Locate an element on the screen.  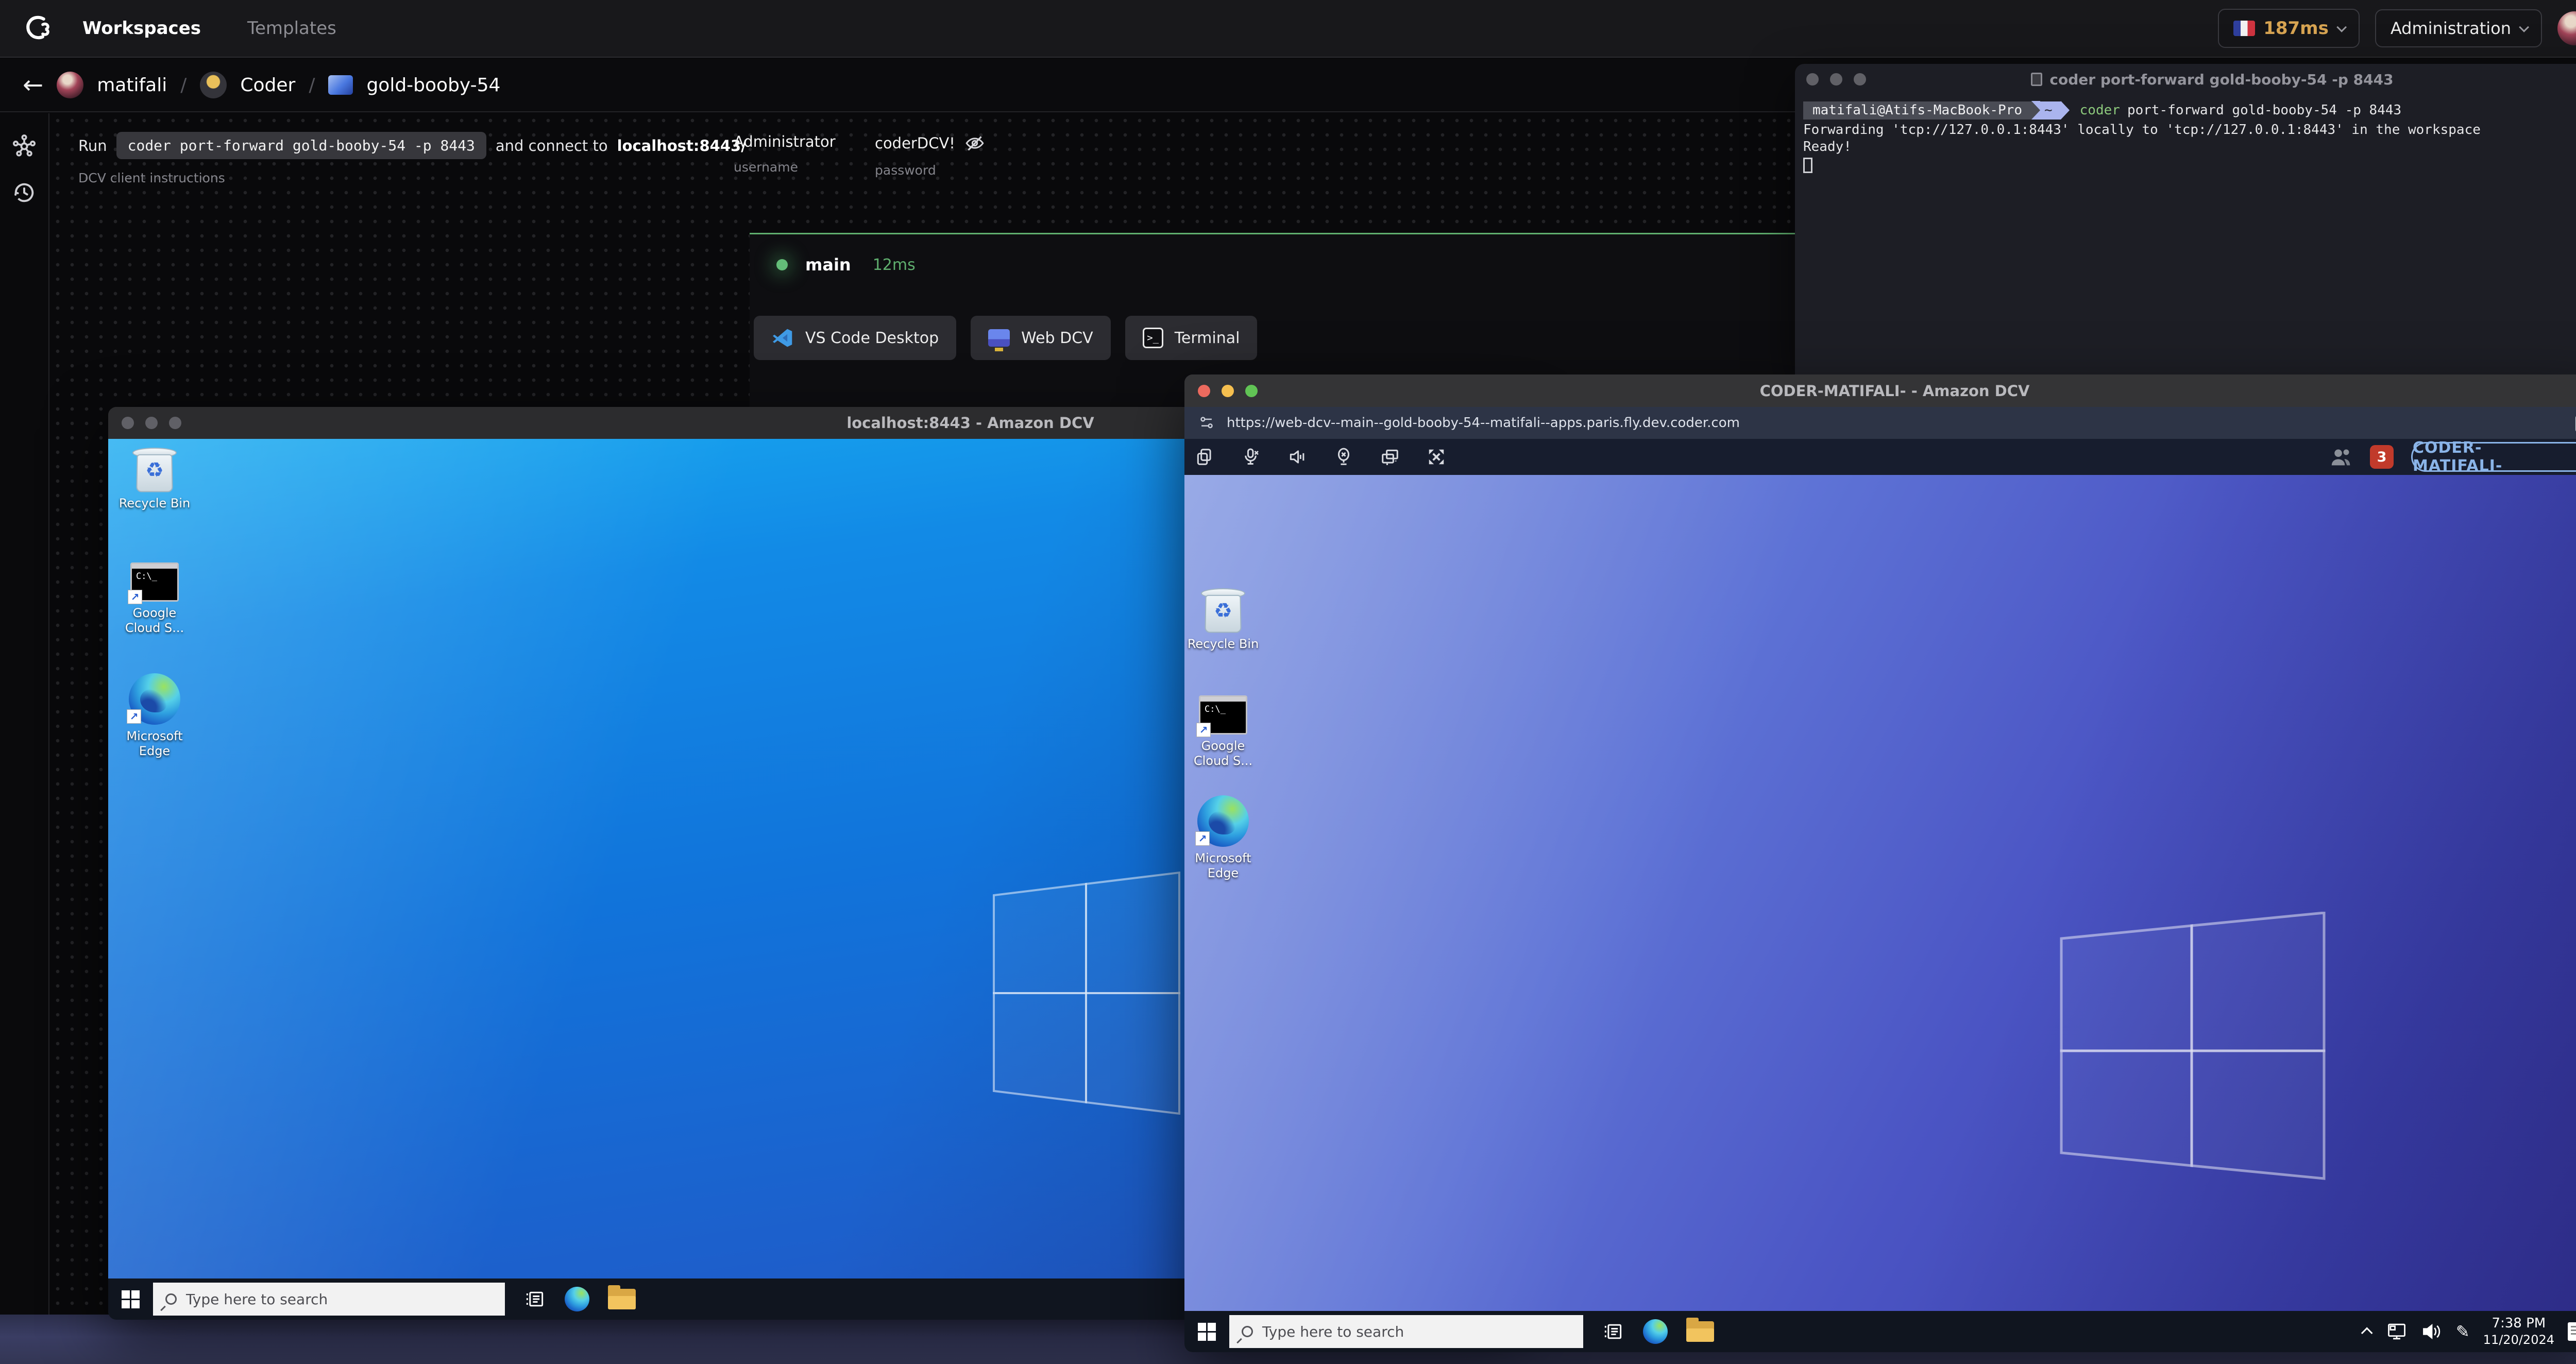
web-dcv-button: Web DCV is located at coordinates (1041, 338).